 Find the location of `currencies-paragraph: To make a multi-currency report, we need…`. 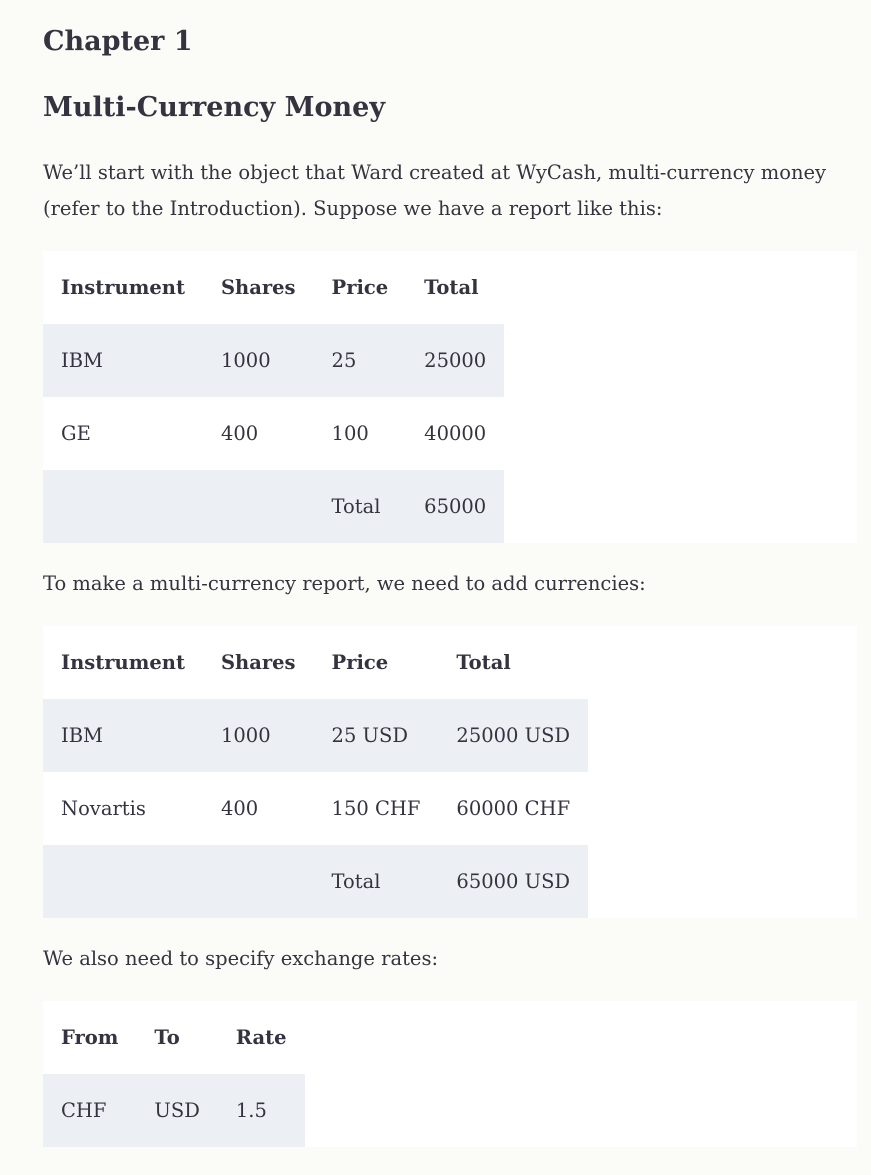

currencies-paragraph: To make a multi-currency report, we need… is located at coordinates (344, 583).